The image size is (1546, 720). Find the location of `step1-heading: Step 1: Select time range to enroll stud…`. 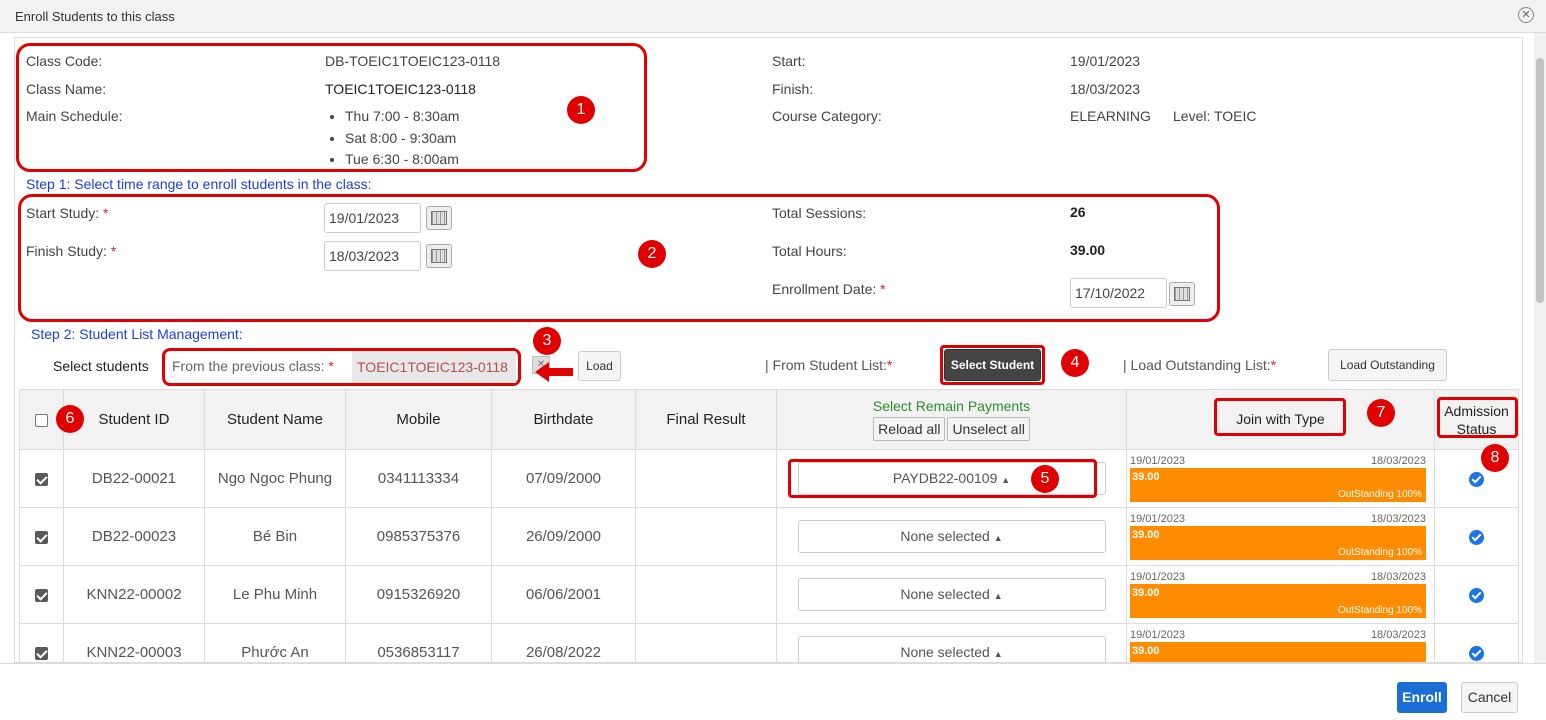

step1-heading: Step 1: Select time range to enroll stud… is located at coordinates (199, 184).